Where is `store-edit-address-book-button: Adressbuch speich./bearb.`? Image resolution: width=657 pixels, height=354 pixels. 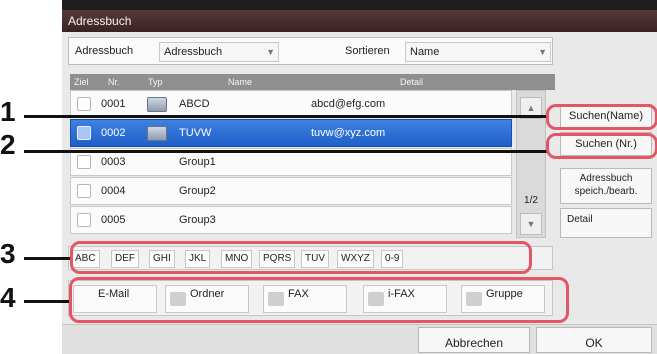
store-edit-address-book-button: Adressbuch speich./bearb. is located at coordinates (606, 186).